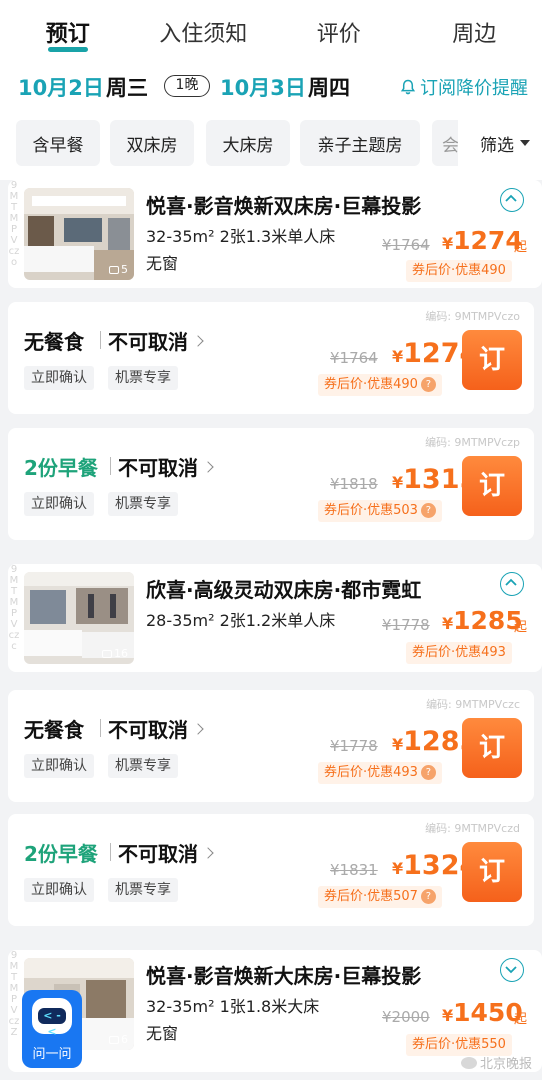 This screenshot has width=542, height=1080. I want to click on tab-booking: 预订, so click(68, 28).